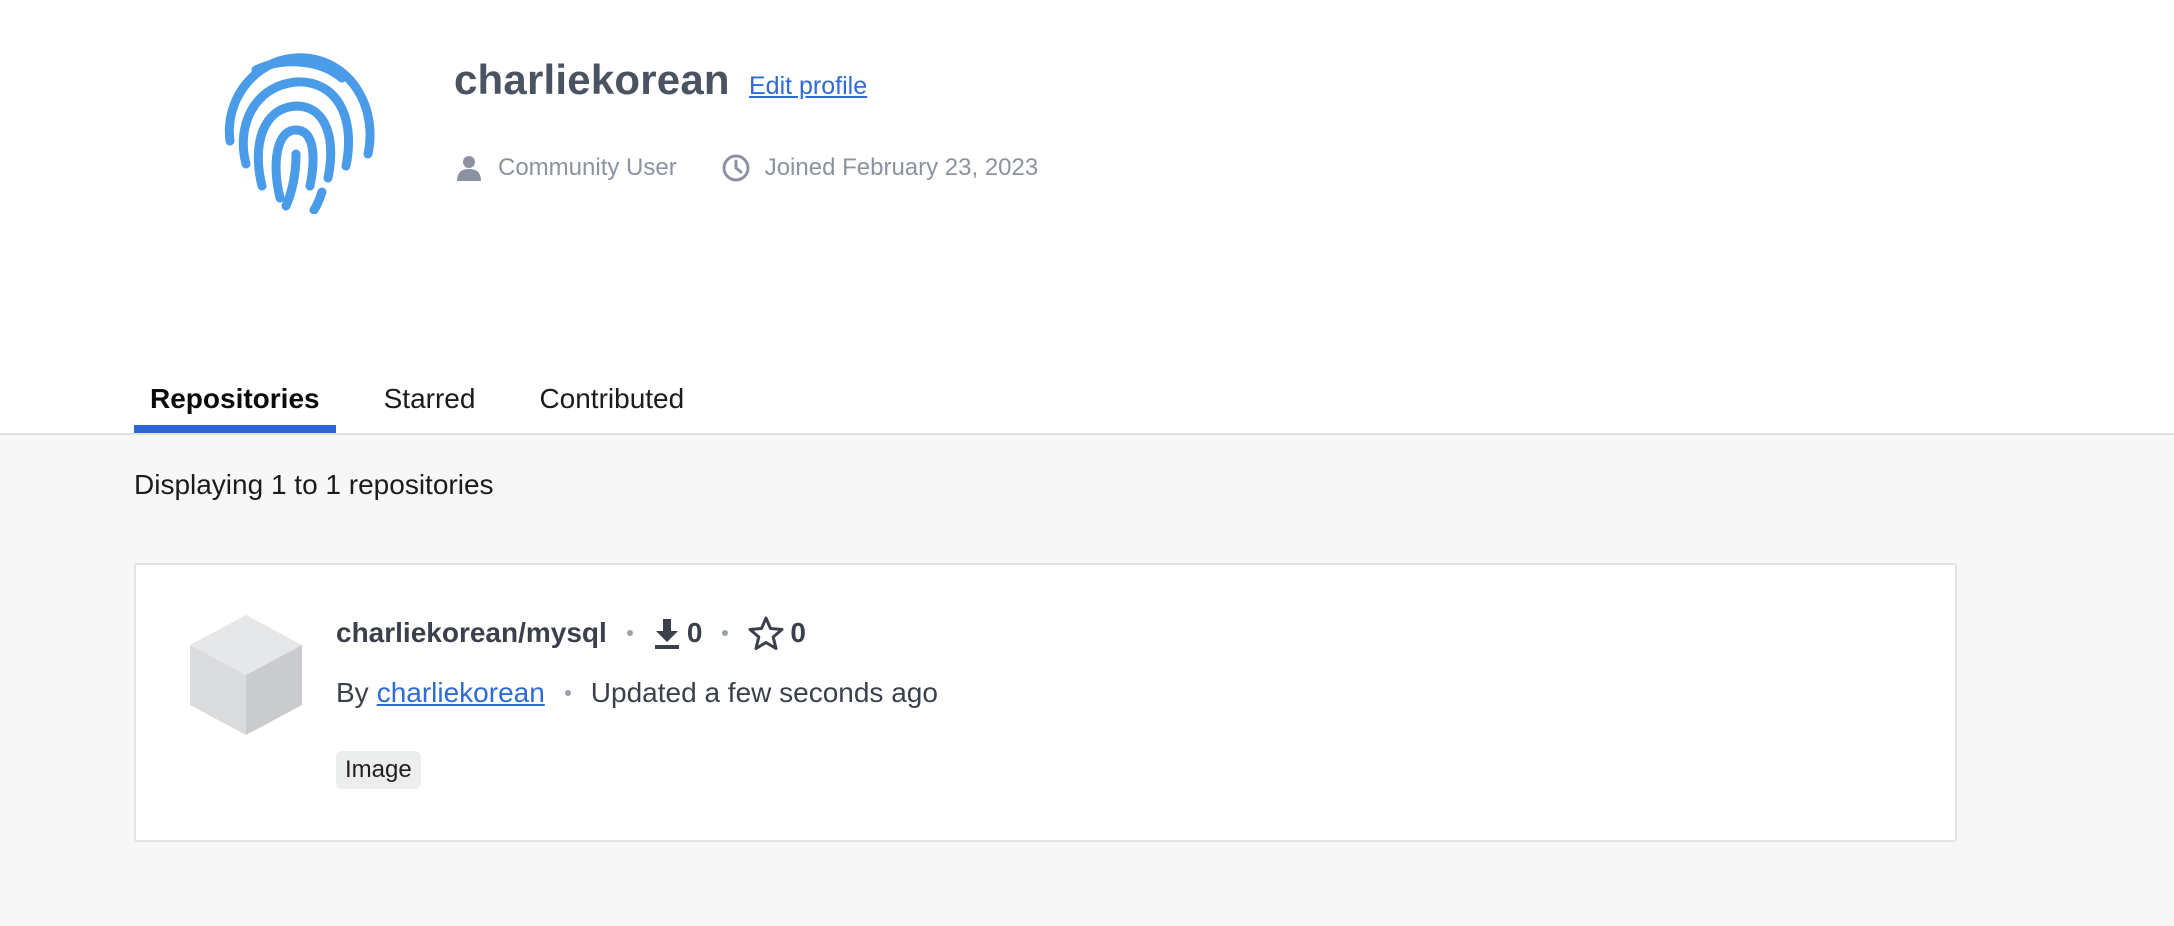  I want to click on pull-count-value: 0, so click(694, 632).